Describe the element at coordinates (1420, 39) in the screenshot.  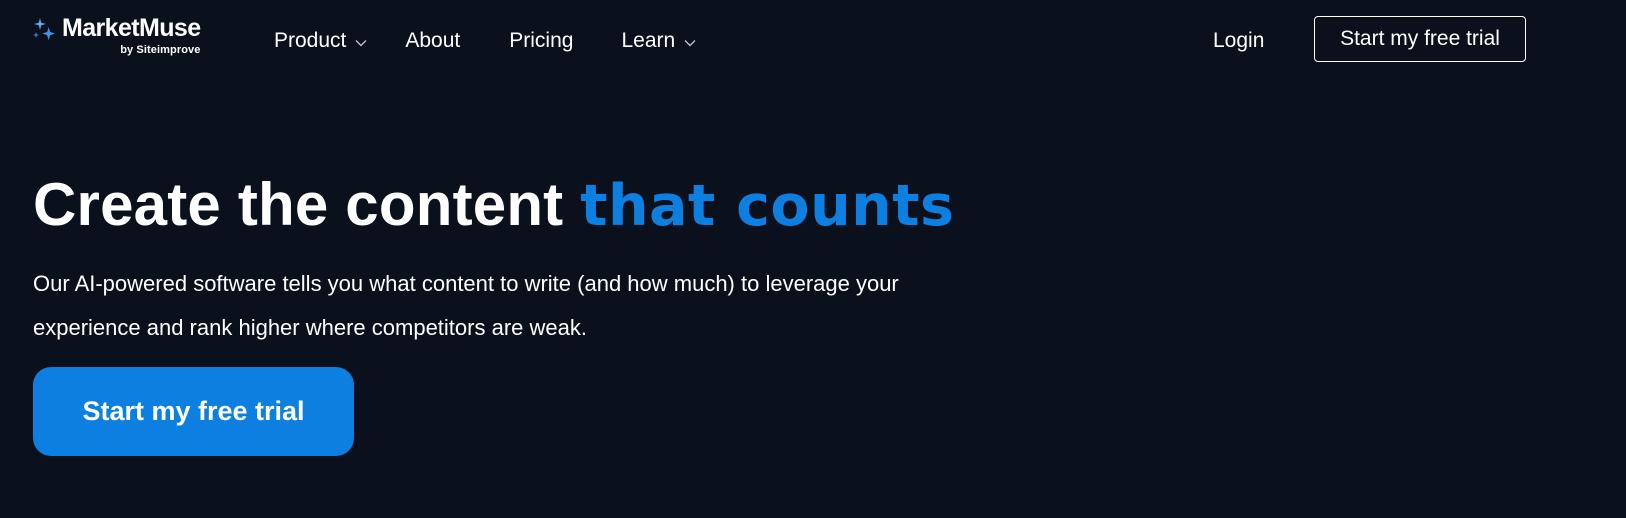
I see `header-trial-button: Start my free trial` at that location.